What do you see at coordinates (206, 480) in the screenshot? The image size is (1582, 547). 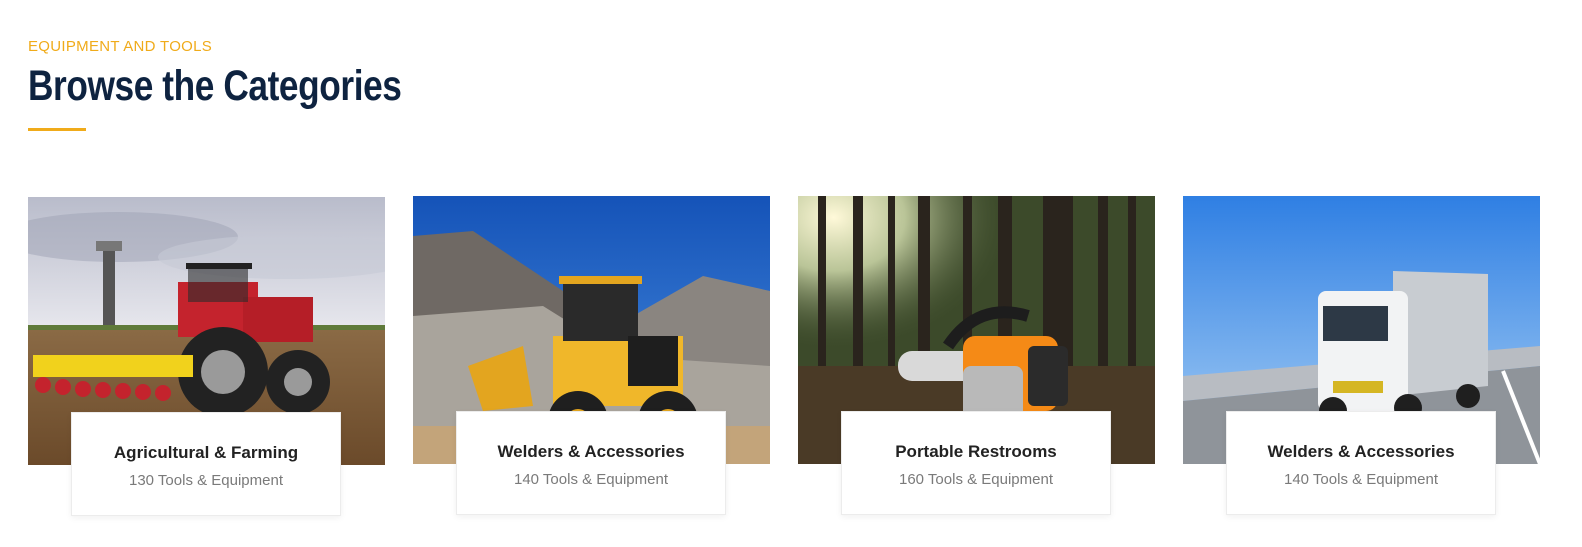 I see `category-count: 130 Tools & Equipment` at bounding box center [206, 480].